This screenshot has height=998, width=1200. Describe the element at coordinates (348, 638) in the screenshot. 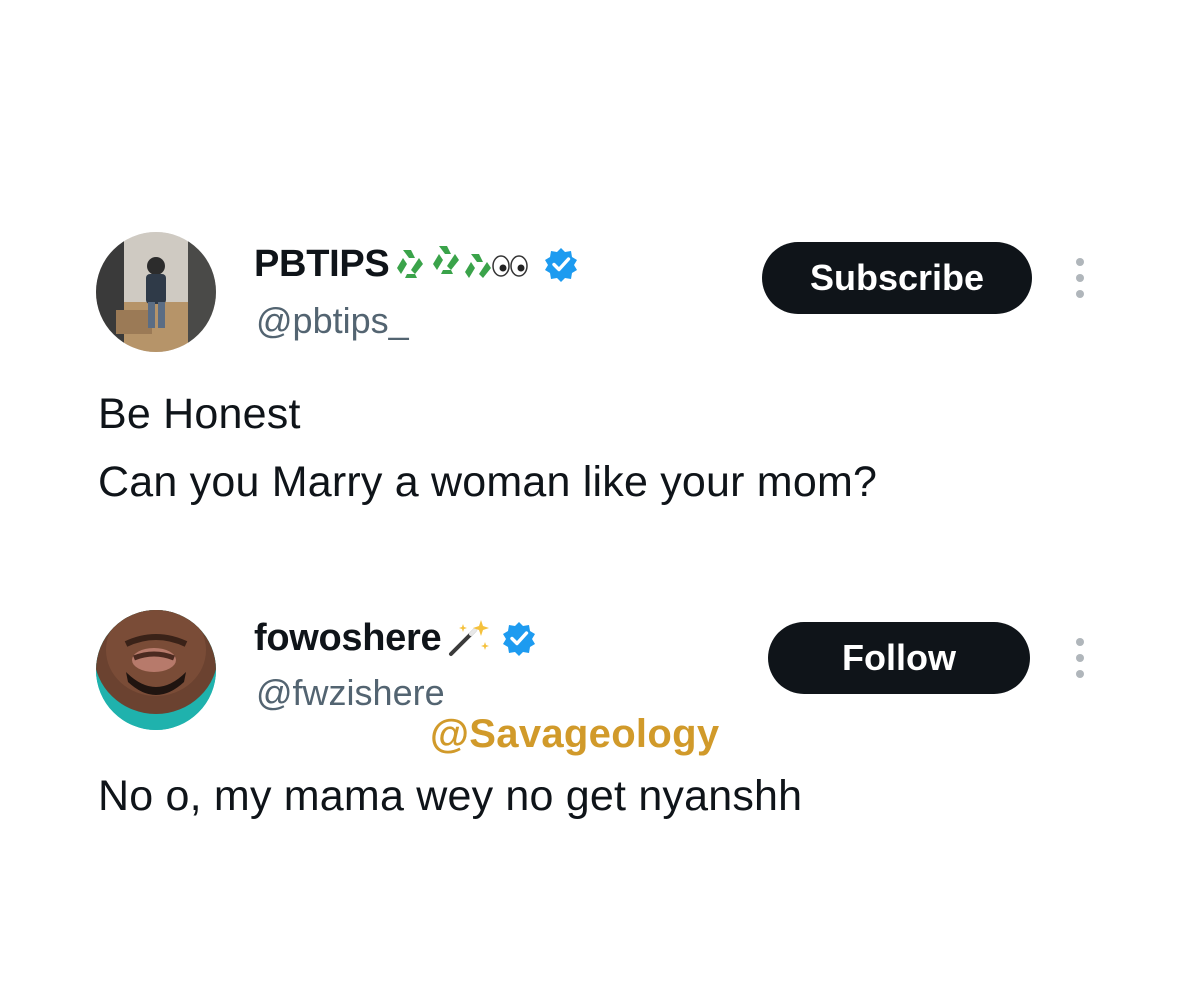

I see `display-name: fowoshere` at that location.